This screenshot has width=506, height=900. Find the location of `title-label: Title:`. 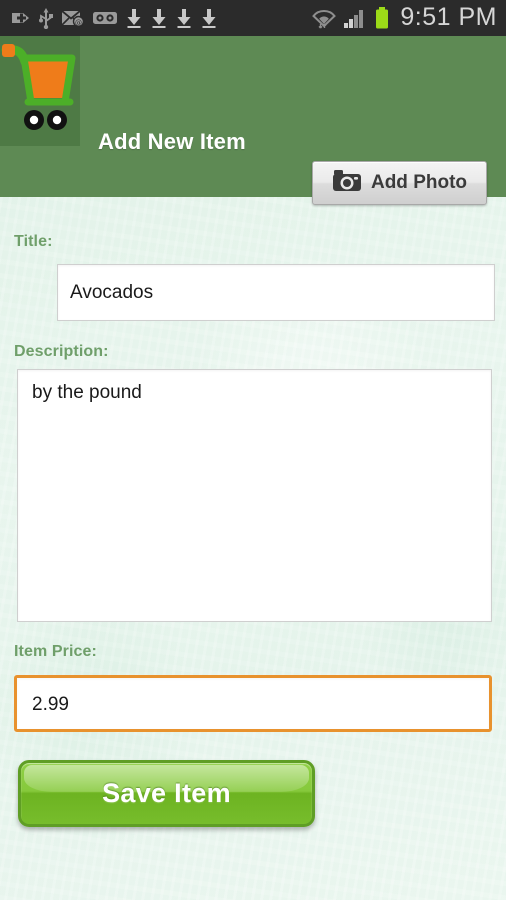

title-label: Title: is located at coordinates (33, 241).